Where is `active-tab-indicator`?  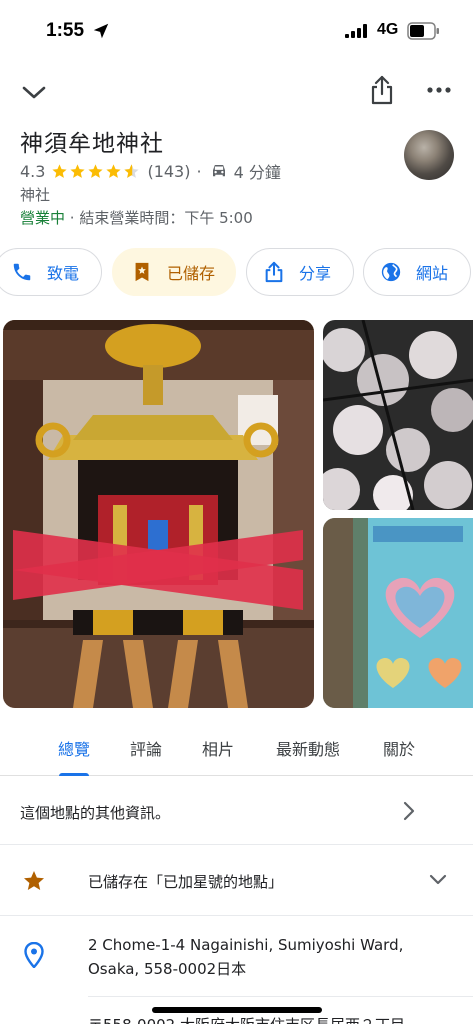 active-tab-indicator is located at coordinates (74, 774).